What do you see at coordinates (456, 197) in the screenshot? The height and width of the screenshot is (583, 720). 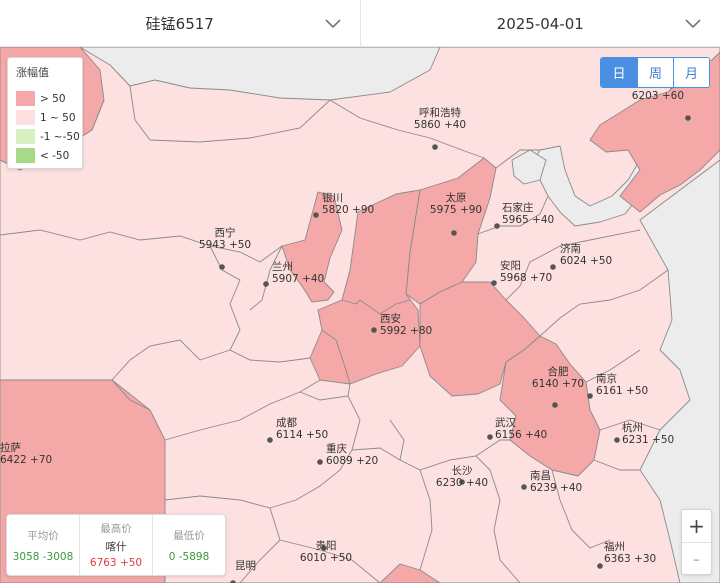 I see `city-name: 太原` at bounding box center [456, 197].